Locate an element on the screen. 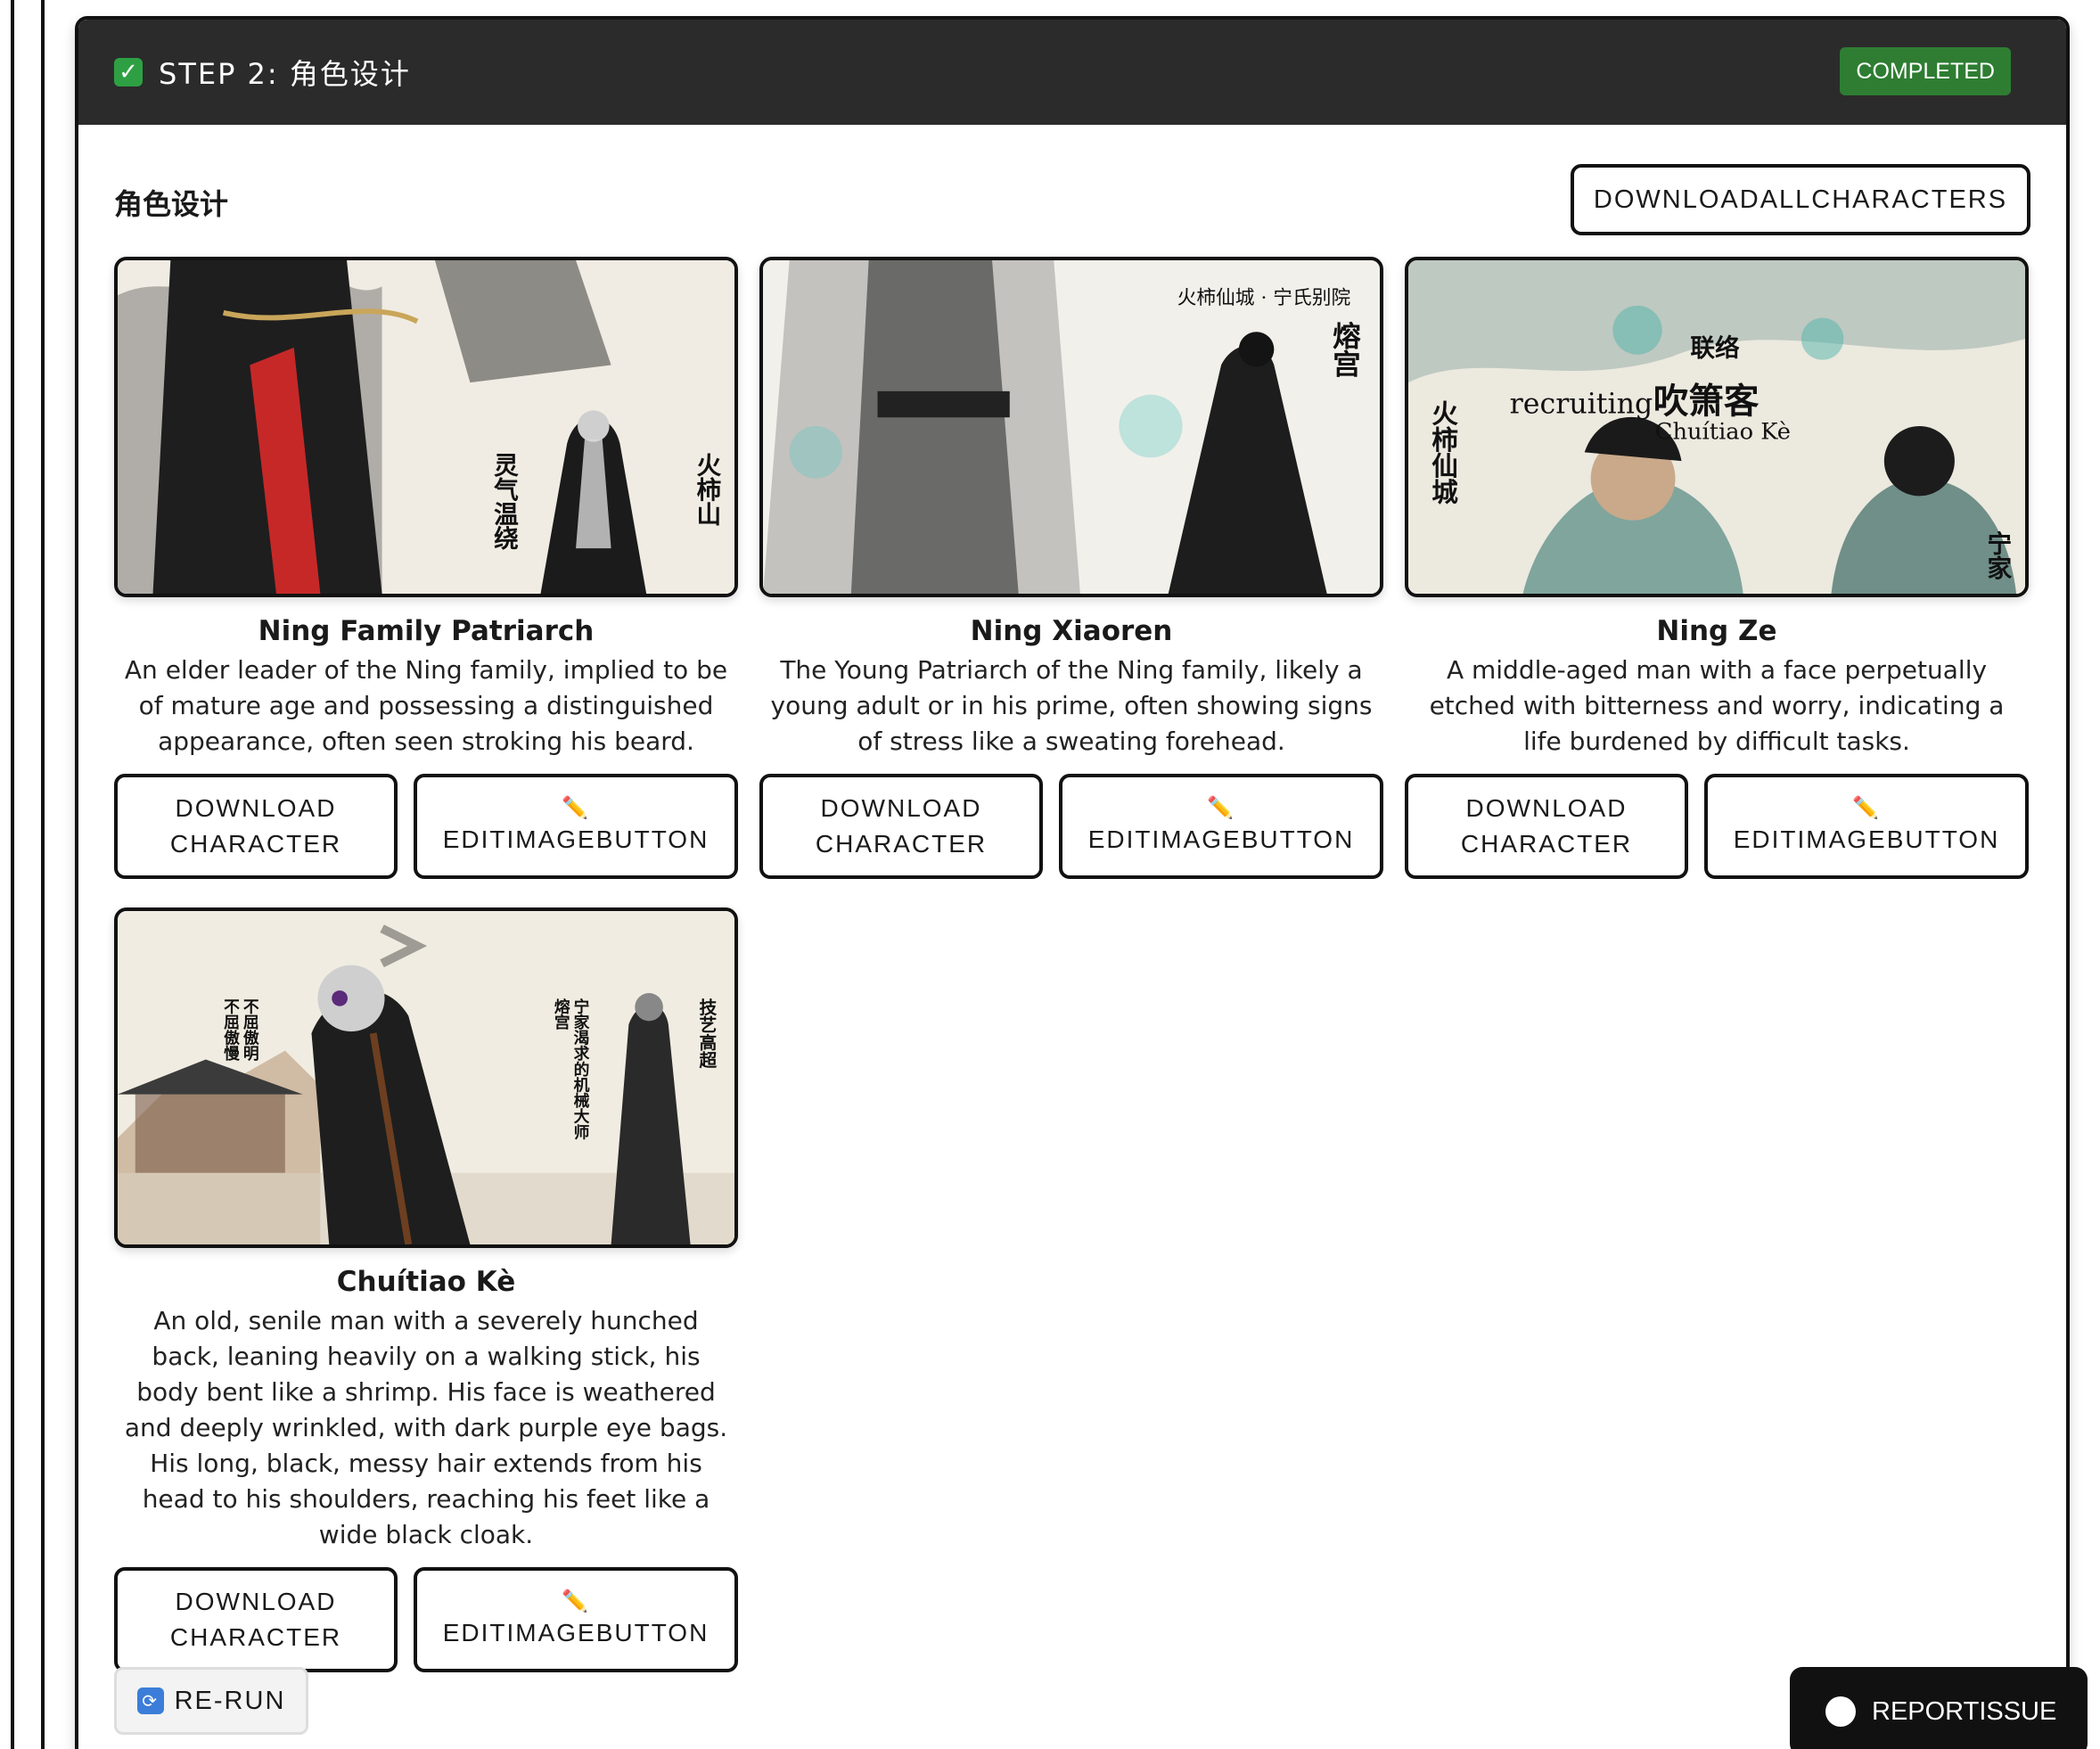 The image size is (2100, 1749). report-dot-icon is located at coordinates (1841, 1711).